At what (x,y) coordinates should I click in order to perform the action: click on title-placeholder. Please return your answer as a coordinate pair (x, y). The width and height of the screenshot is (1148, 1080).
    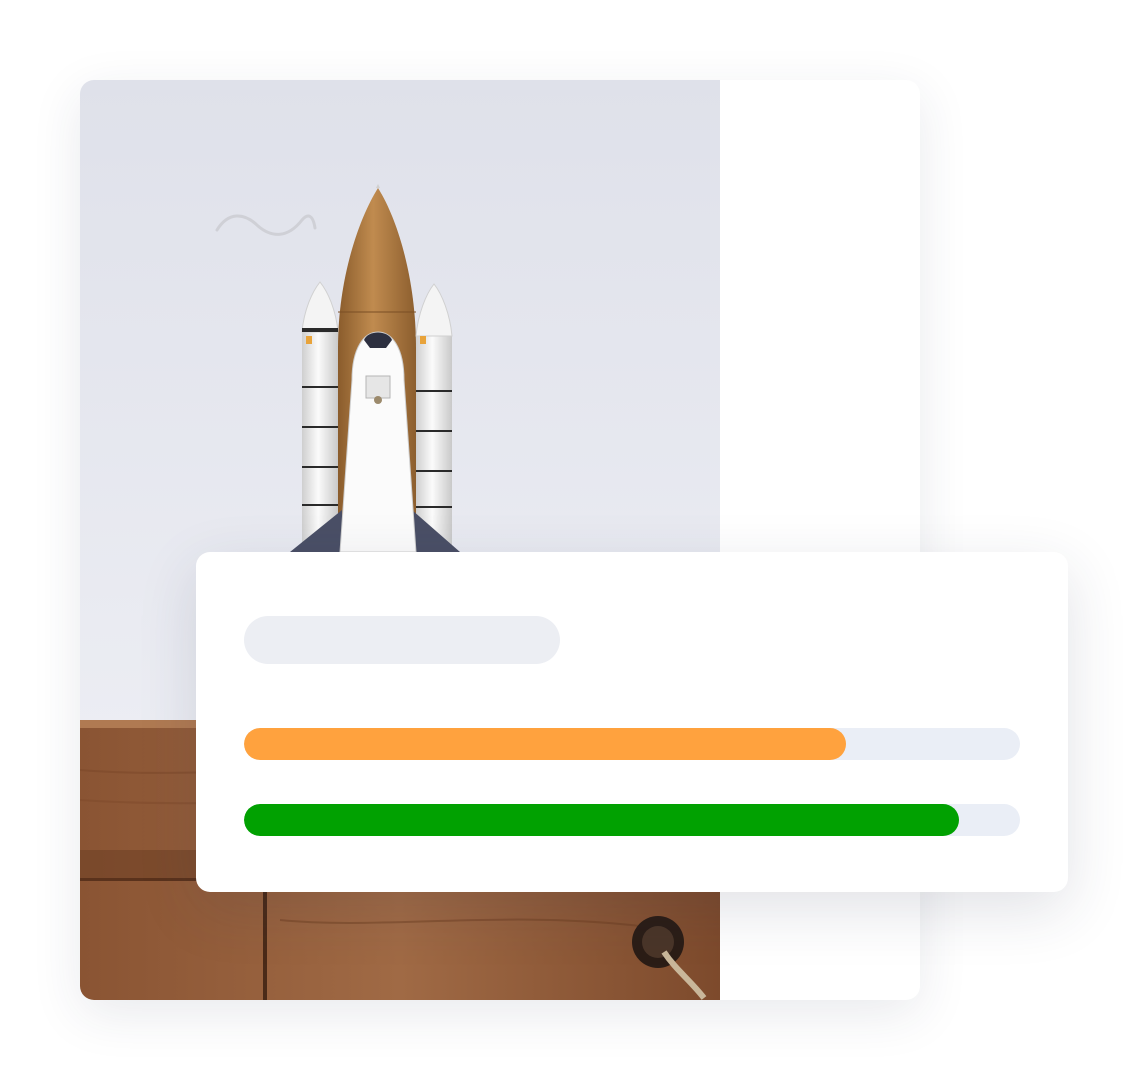
    Looking at the image, I should click on (402, 640).